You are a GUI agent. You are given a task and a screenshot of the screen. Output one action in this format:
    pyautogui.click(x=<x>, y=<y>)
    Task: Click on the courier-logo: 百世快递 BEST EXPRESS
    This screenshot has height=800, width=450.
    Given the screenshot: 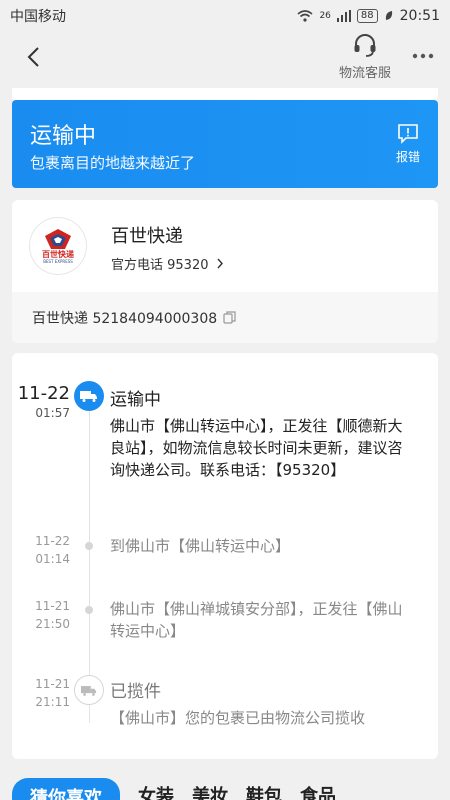 What is the action you would take?
    pyautogui.click(x=58, y=246)
    